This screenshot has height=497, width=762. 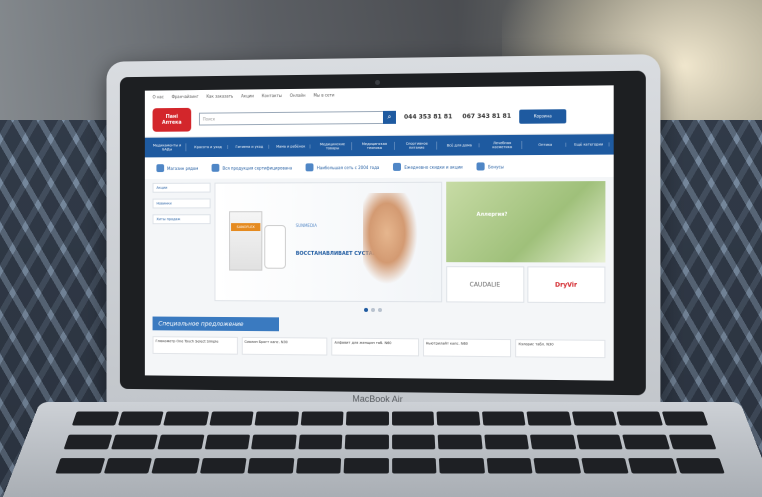 I want to click on product-bottle-image, so click(x=275, y=247).